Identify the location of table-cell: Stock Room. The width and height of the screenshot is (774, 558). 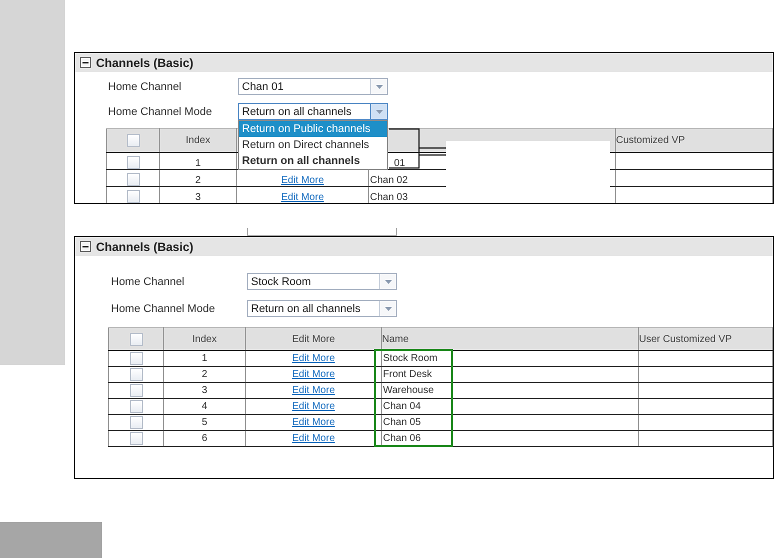
(410, 358).